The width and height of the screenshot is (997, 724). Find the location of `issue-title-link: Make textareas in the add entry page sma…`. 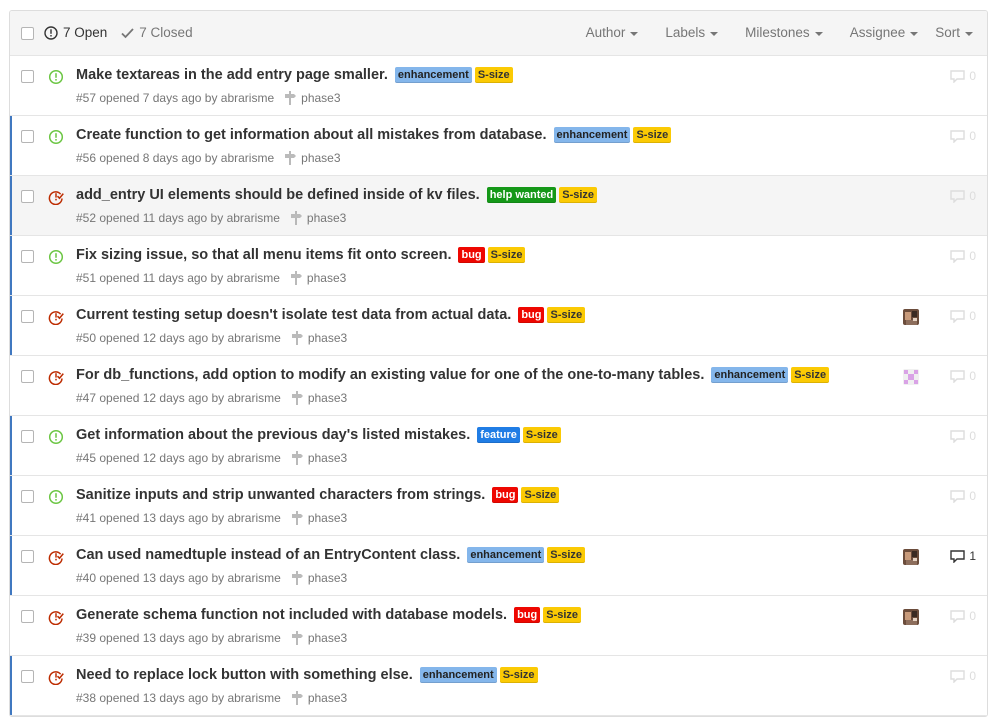

issue-title-link: Make textareas in the add entry page sma… is located at coordinates (232, 75).